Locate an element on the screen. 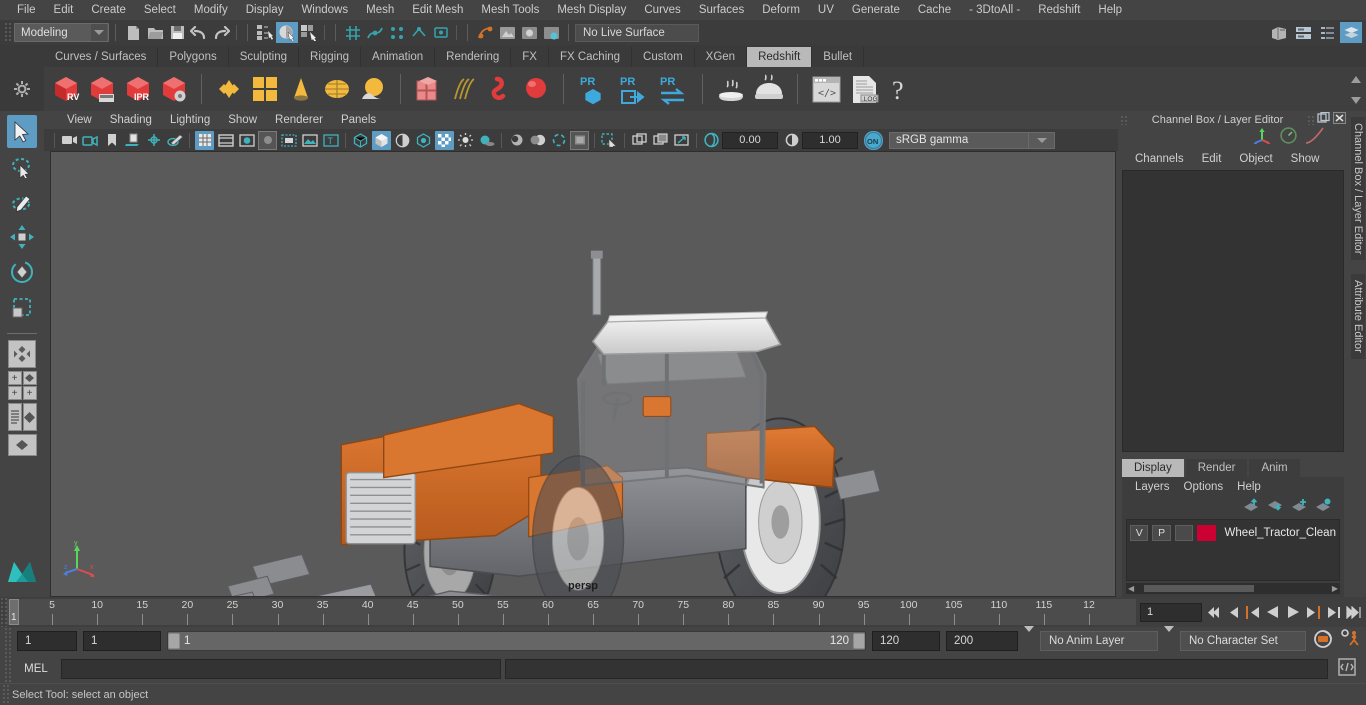 This screenshot has height=705, width=1366. redshift-ipr-icon: IPR is located at coordinates (138, 89).